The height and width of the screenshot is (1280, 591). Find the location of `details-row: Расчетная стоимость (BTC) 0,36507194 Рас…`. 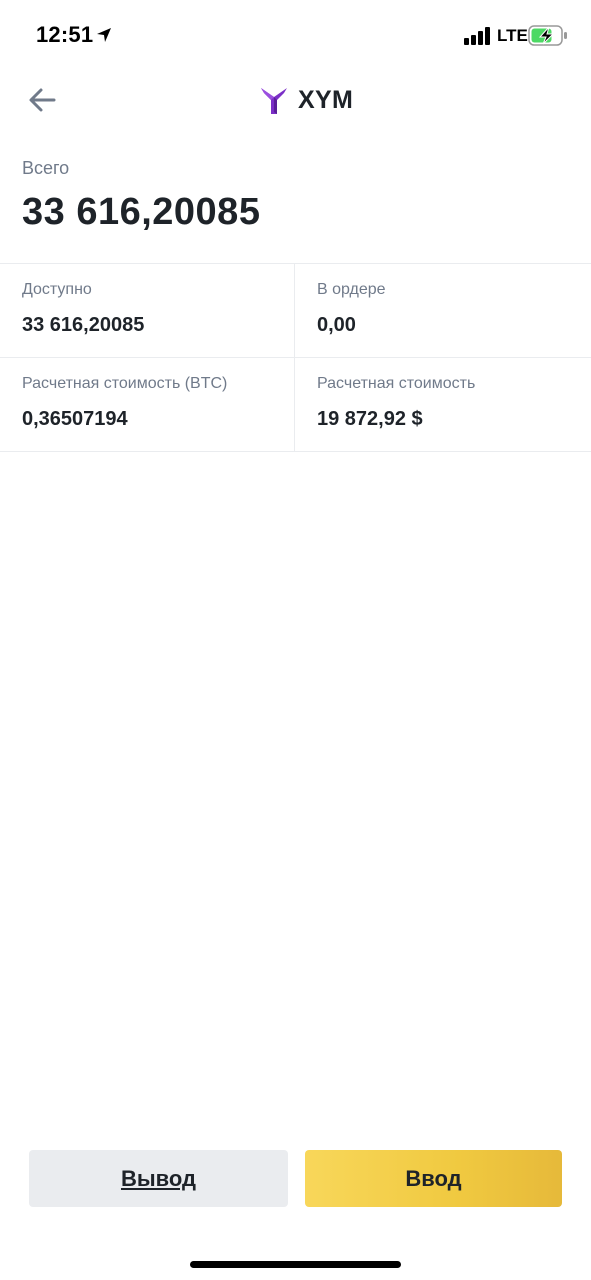

details-row: Расчетная стоимость (BTC) 0,36507194 Рас… is located at coordinates (295, 405).